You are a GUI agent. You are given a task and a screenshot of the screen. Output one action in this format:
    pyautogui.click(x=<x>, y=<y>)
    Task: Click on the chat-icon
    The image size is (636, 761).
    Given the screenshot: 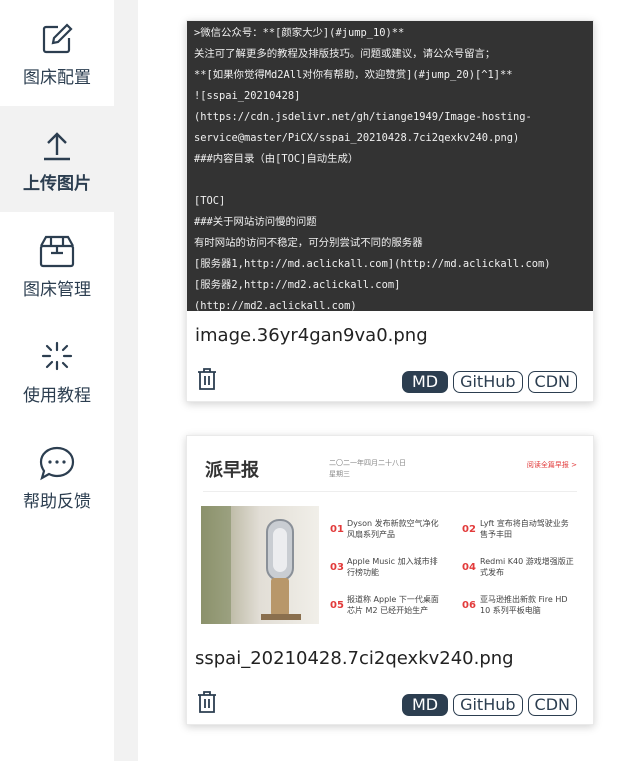 What is the action you would take?
    pyautogui.click(x=57, y=463)
    